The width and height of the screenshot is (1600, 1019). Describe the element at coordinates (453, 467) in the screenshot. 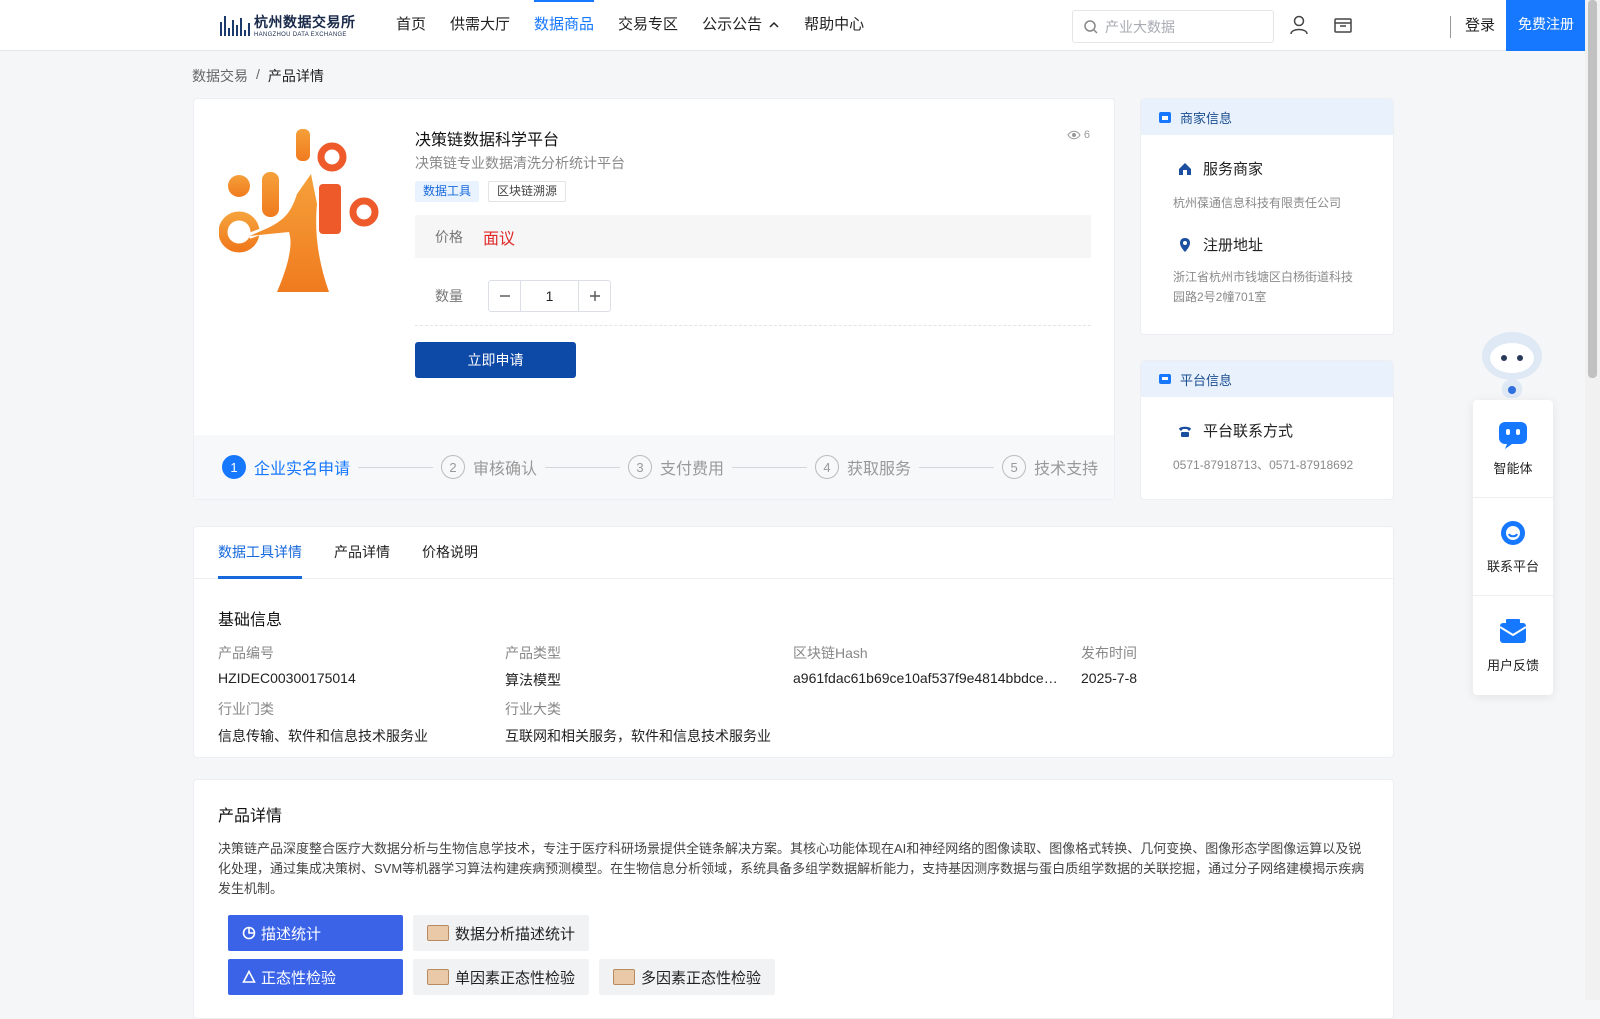

I see `step-number: 2` at that location.